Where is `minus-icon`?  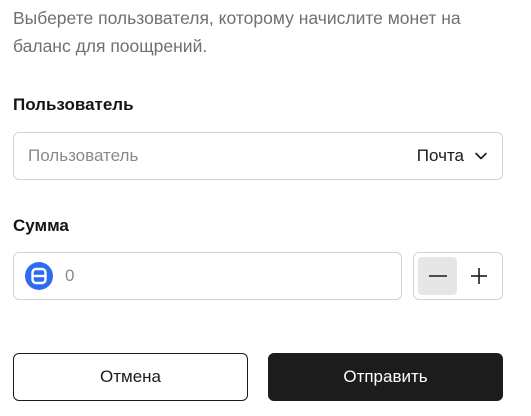
minus-icon is located at coordinates (438, 276).